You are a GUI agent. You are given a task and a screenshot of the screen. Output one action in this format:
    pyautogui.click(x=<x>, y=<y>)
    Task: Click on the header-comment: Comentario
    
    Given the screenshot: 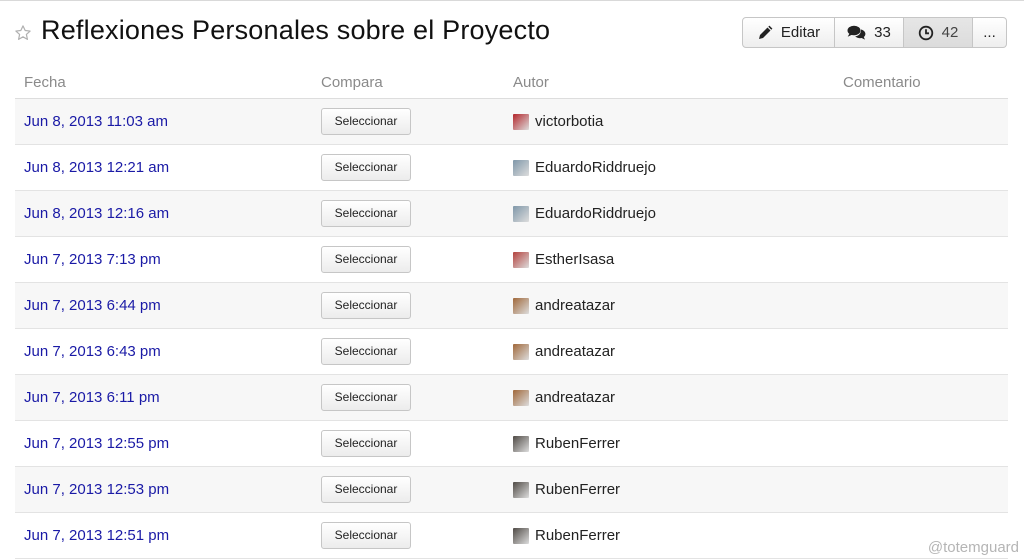 What is the action you would take?
    pyautogui.click(x=921, y=82)
    